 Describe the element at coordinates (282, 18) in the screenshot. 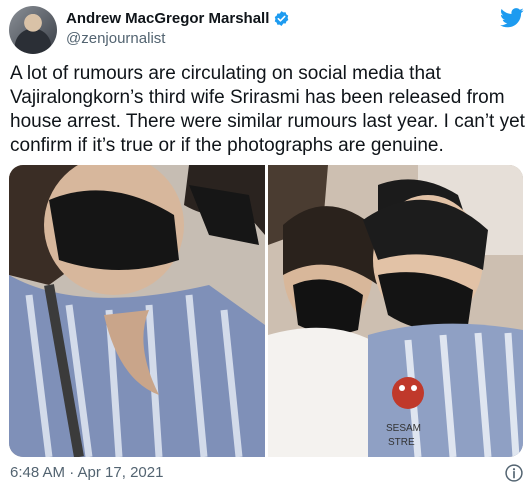

I see `verified-badge-icon` at that location.